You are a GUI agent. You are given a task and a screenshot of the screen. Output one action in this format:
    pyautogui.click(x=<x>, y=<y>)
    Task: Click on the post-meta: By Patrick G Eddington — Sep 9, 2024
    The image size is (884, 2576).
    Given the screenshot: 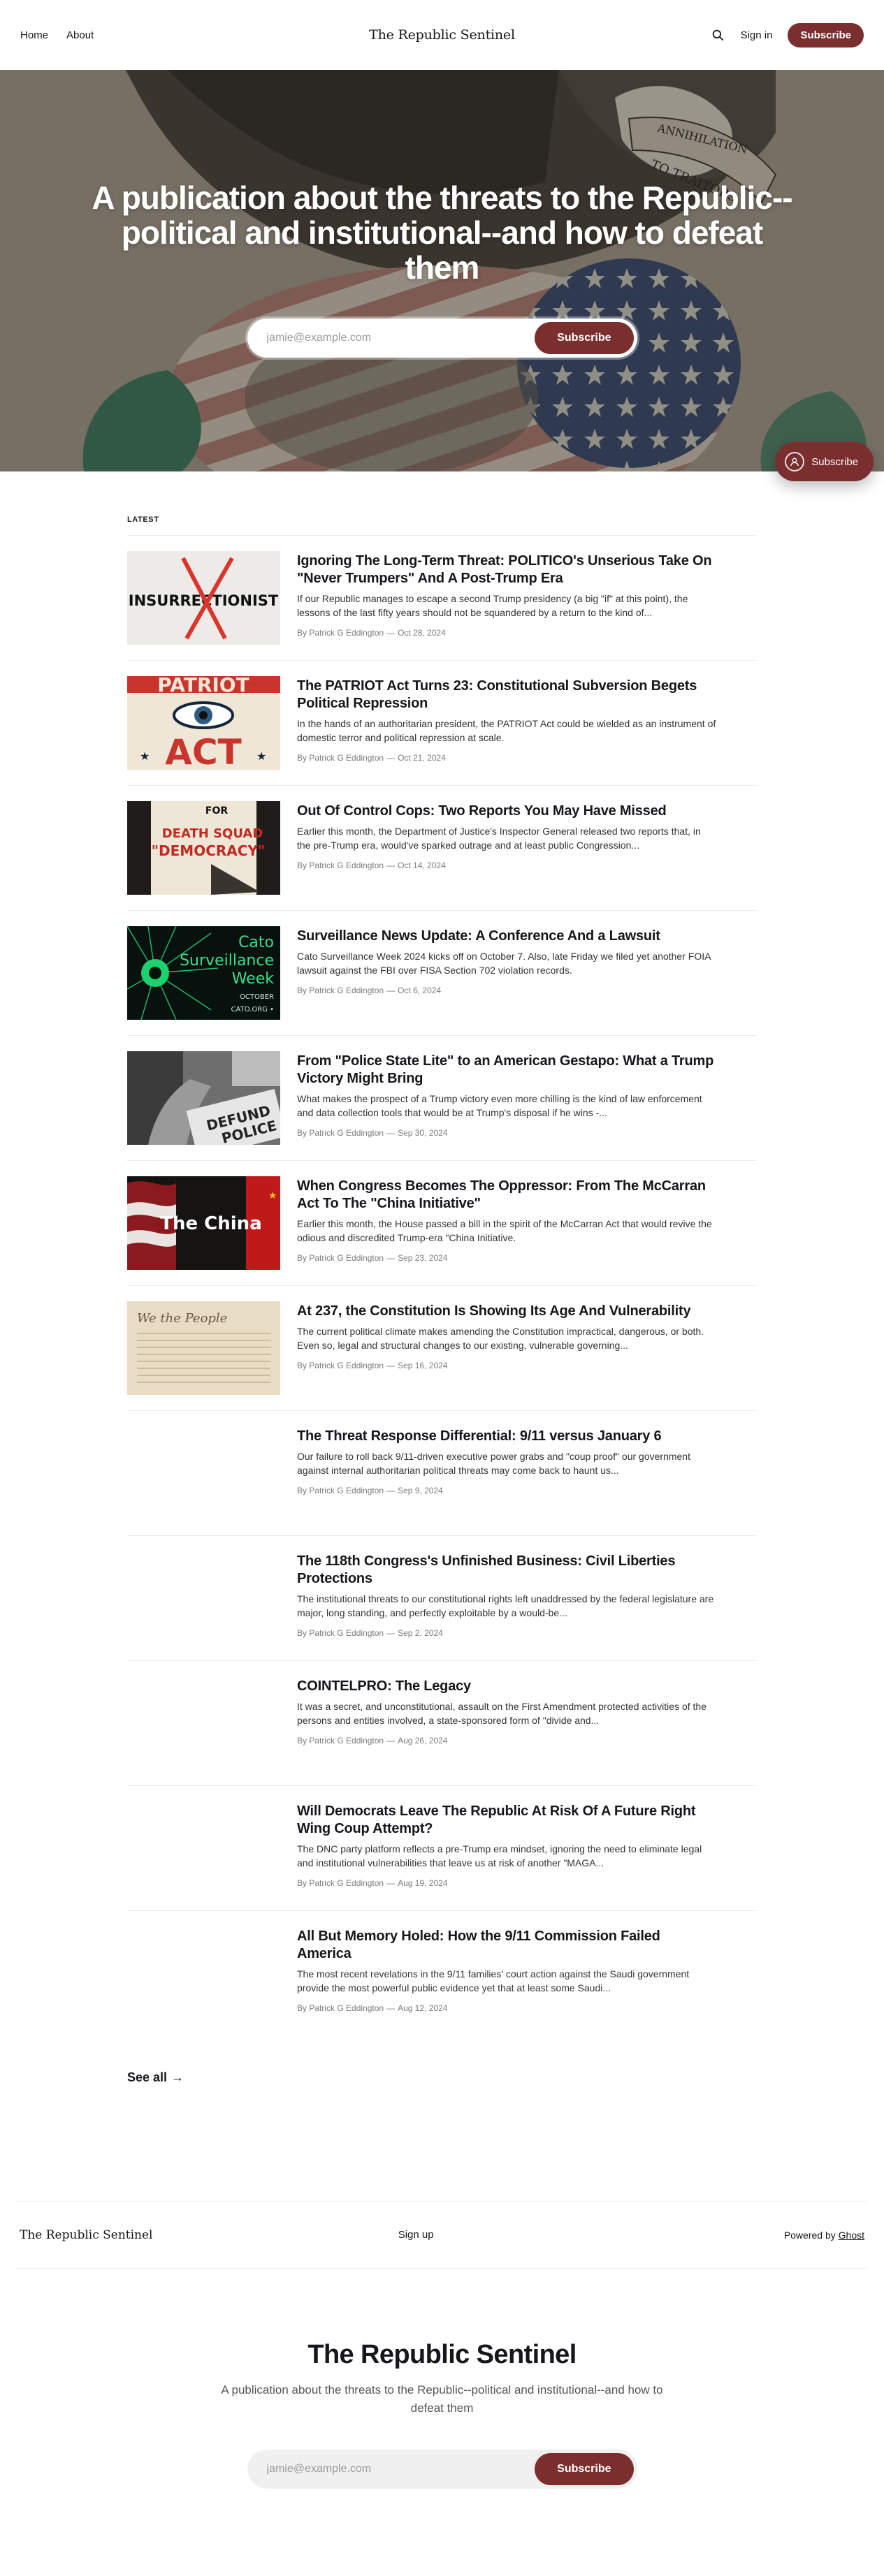 What is the action you would take?
    pyautogui.click(x=370, y=1490)
    